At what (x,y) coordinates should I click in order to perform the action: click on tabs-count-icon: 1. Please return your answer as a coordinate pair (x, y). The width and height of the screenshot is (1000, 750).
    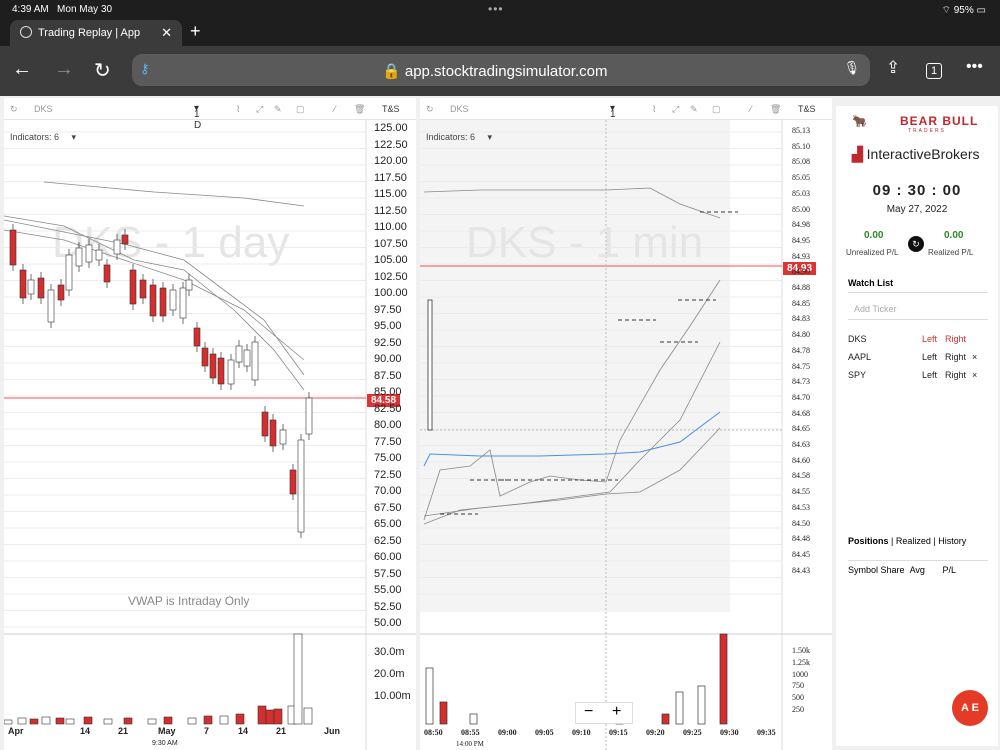
    Looking at the image, I should click on (934, 71).